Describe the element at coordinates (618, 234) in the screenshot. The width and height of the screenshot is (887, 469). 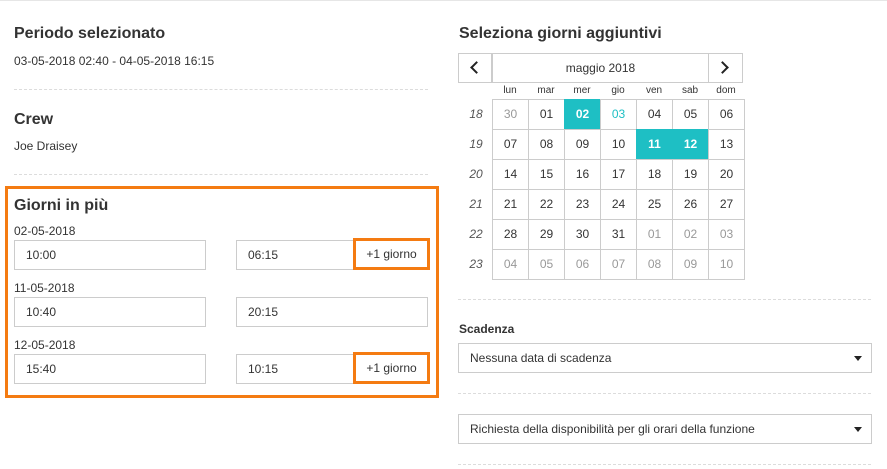
I see `calendar-day: 31` at that location.